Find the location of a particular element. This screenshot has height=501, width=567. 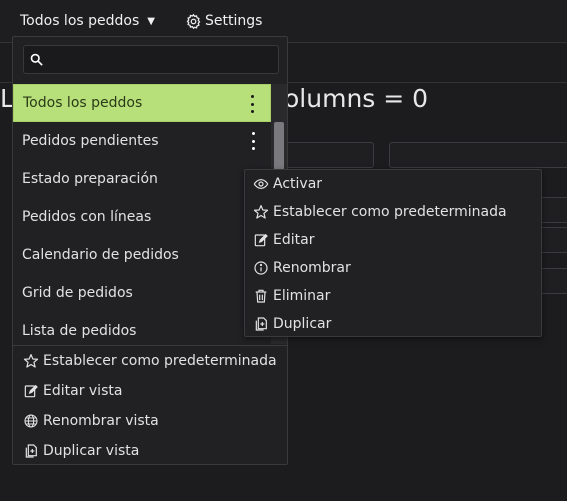

rename-view-button: Renombrar vista is located at coordinates (150, 421).